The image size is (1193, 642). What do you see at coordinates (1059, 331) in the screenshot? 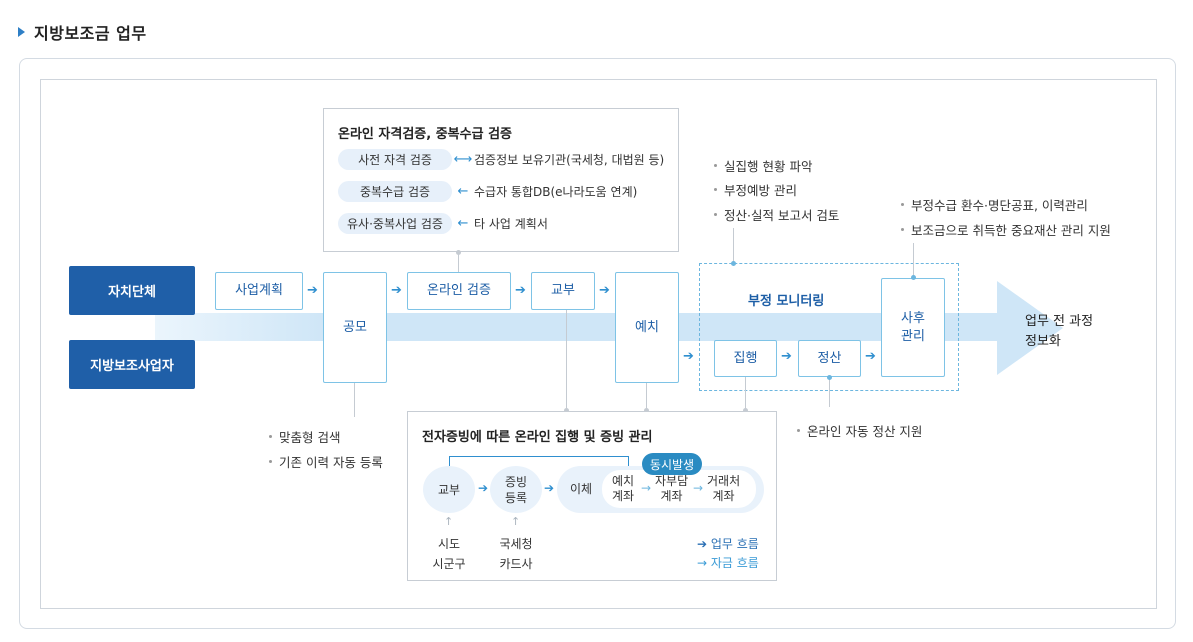
I see `final-label: 업무 전 과정 정보화` at bounding box center [1059, 331].